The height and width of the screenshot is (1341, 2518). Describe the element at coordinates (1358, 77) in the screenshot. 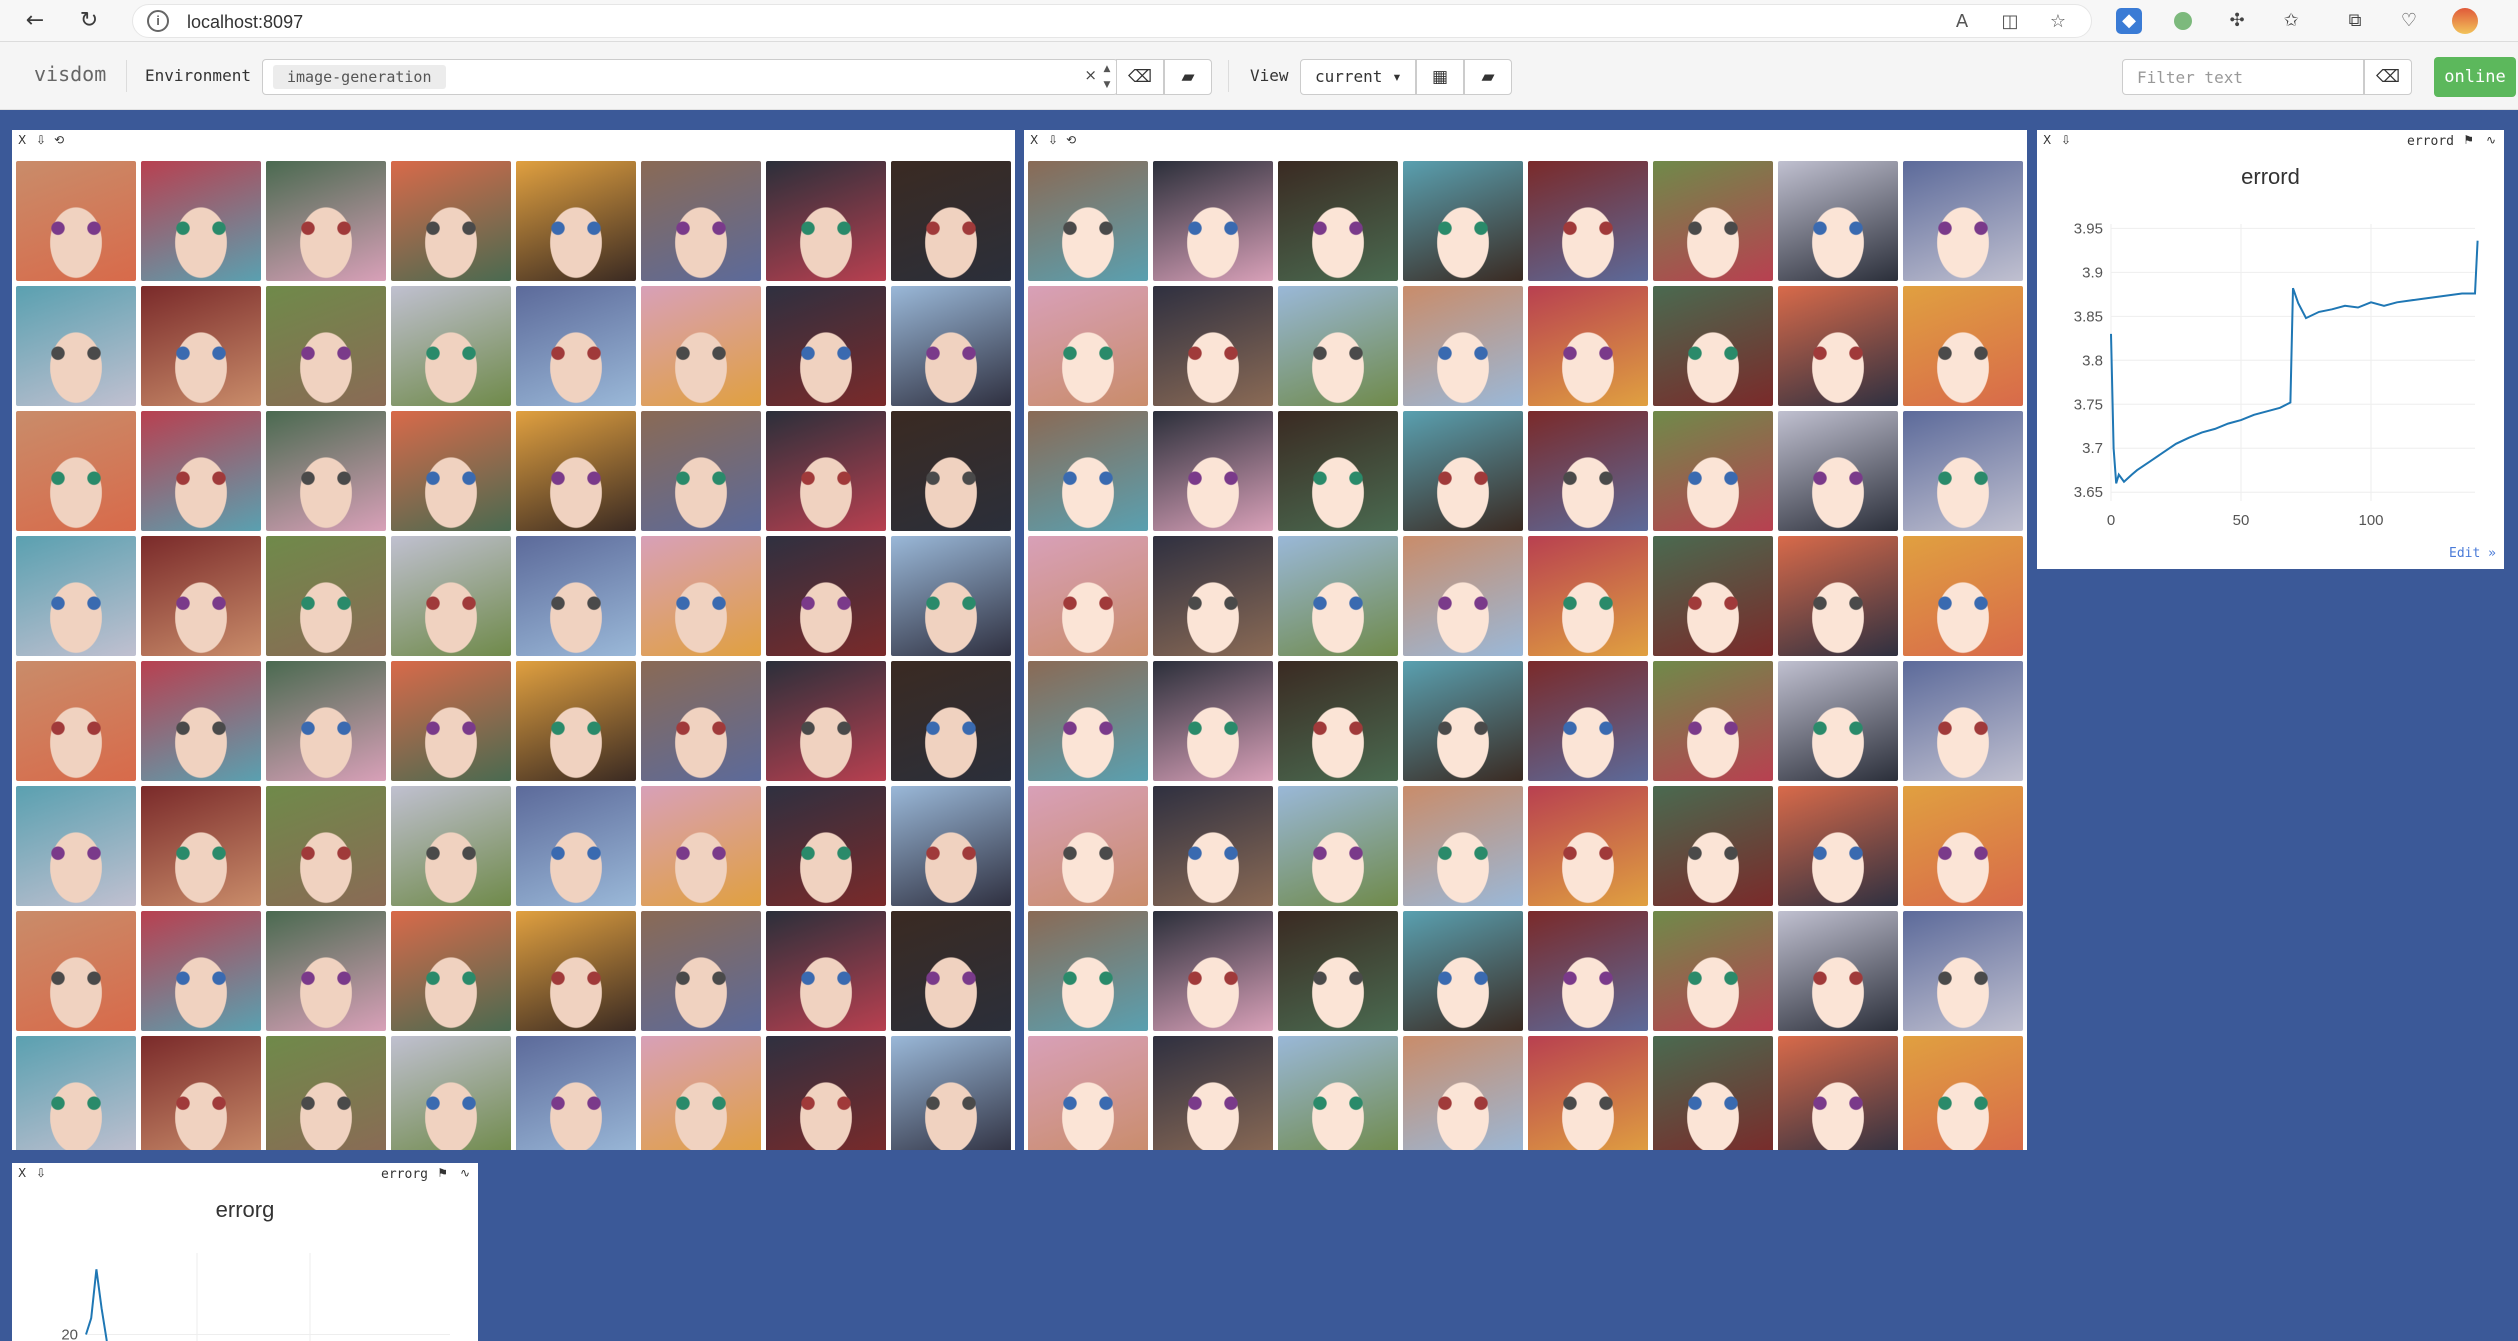

I see `view-select: current ▾` at that location.